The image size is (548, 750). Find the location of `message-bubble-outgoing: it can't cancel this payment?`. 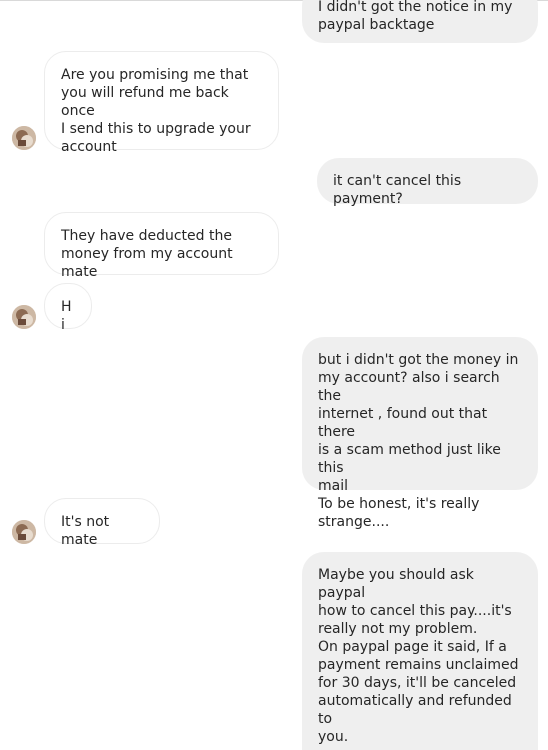

message-bubble-outgoing: it can't cancel this payment? is located at coordinates (427, 182).